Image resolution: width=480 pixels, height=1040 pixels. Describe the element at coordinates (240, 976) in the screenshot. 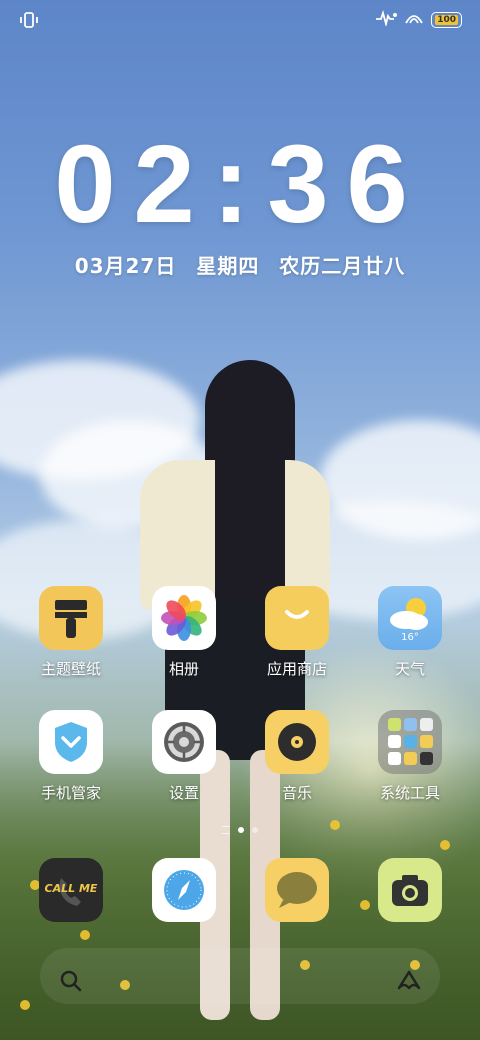

I see `dock-search-bar` at that location.